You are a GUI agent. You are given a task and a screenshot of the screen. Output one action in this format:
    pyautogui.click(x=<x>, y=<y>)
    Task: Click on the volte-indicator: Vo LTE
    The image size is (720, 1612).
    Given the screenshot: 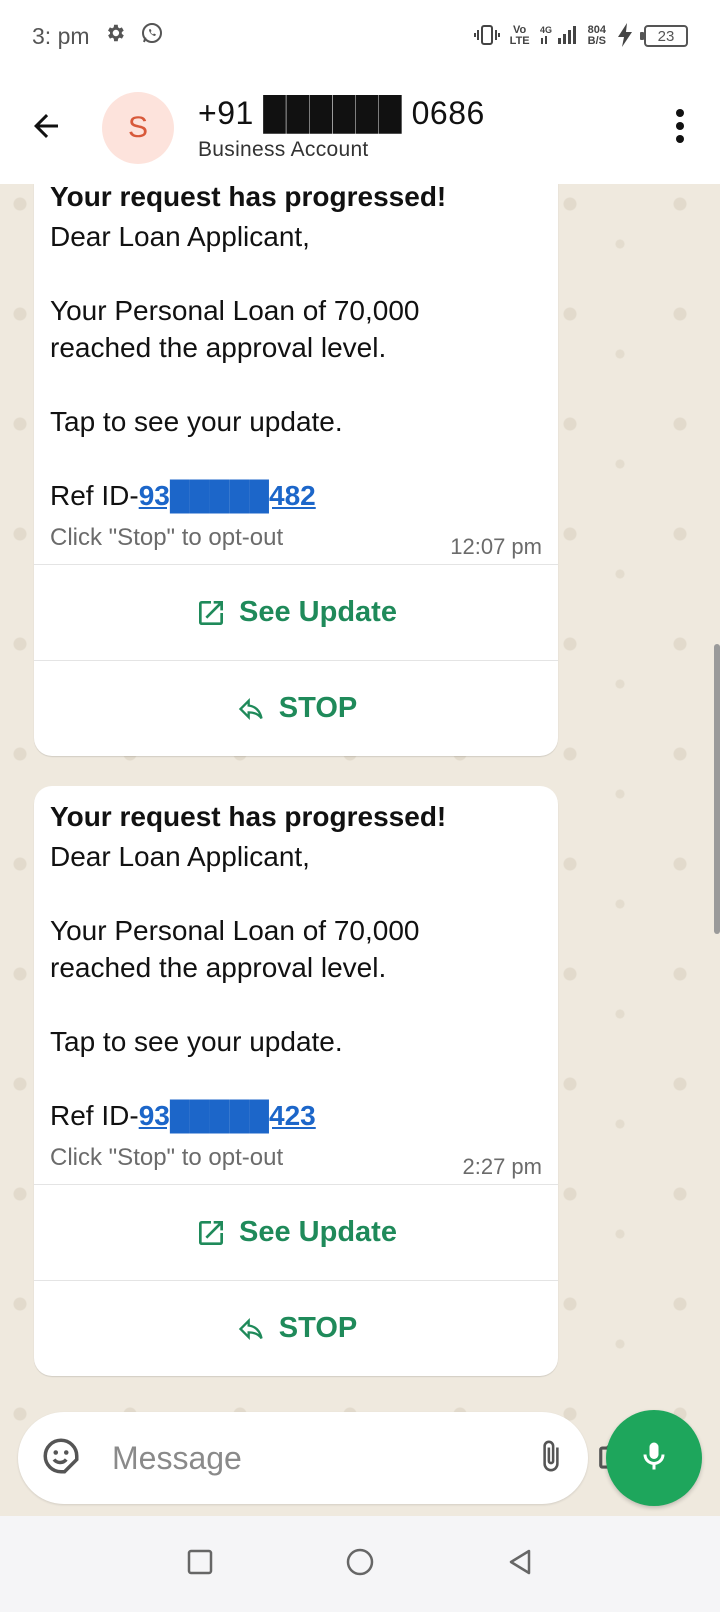 What is the action you would take?
    pyautogui.click(x=520, y=36)
    